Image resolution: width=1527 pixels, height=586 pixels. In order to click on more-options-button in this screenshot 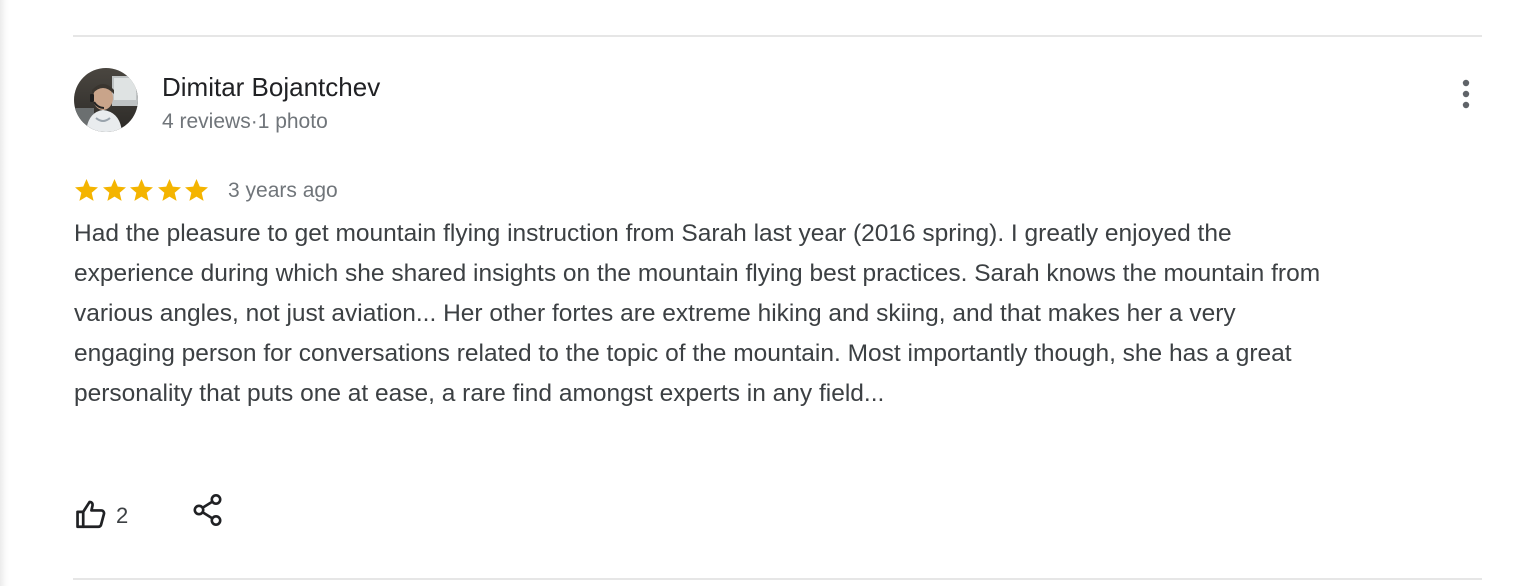, I will do `click(1466, 94)`.